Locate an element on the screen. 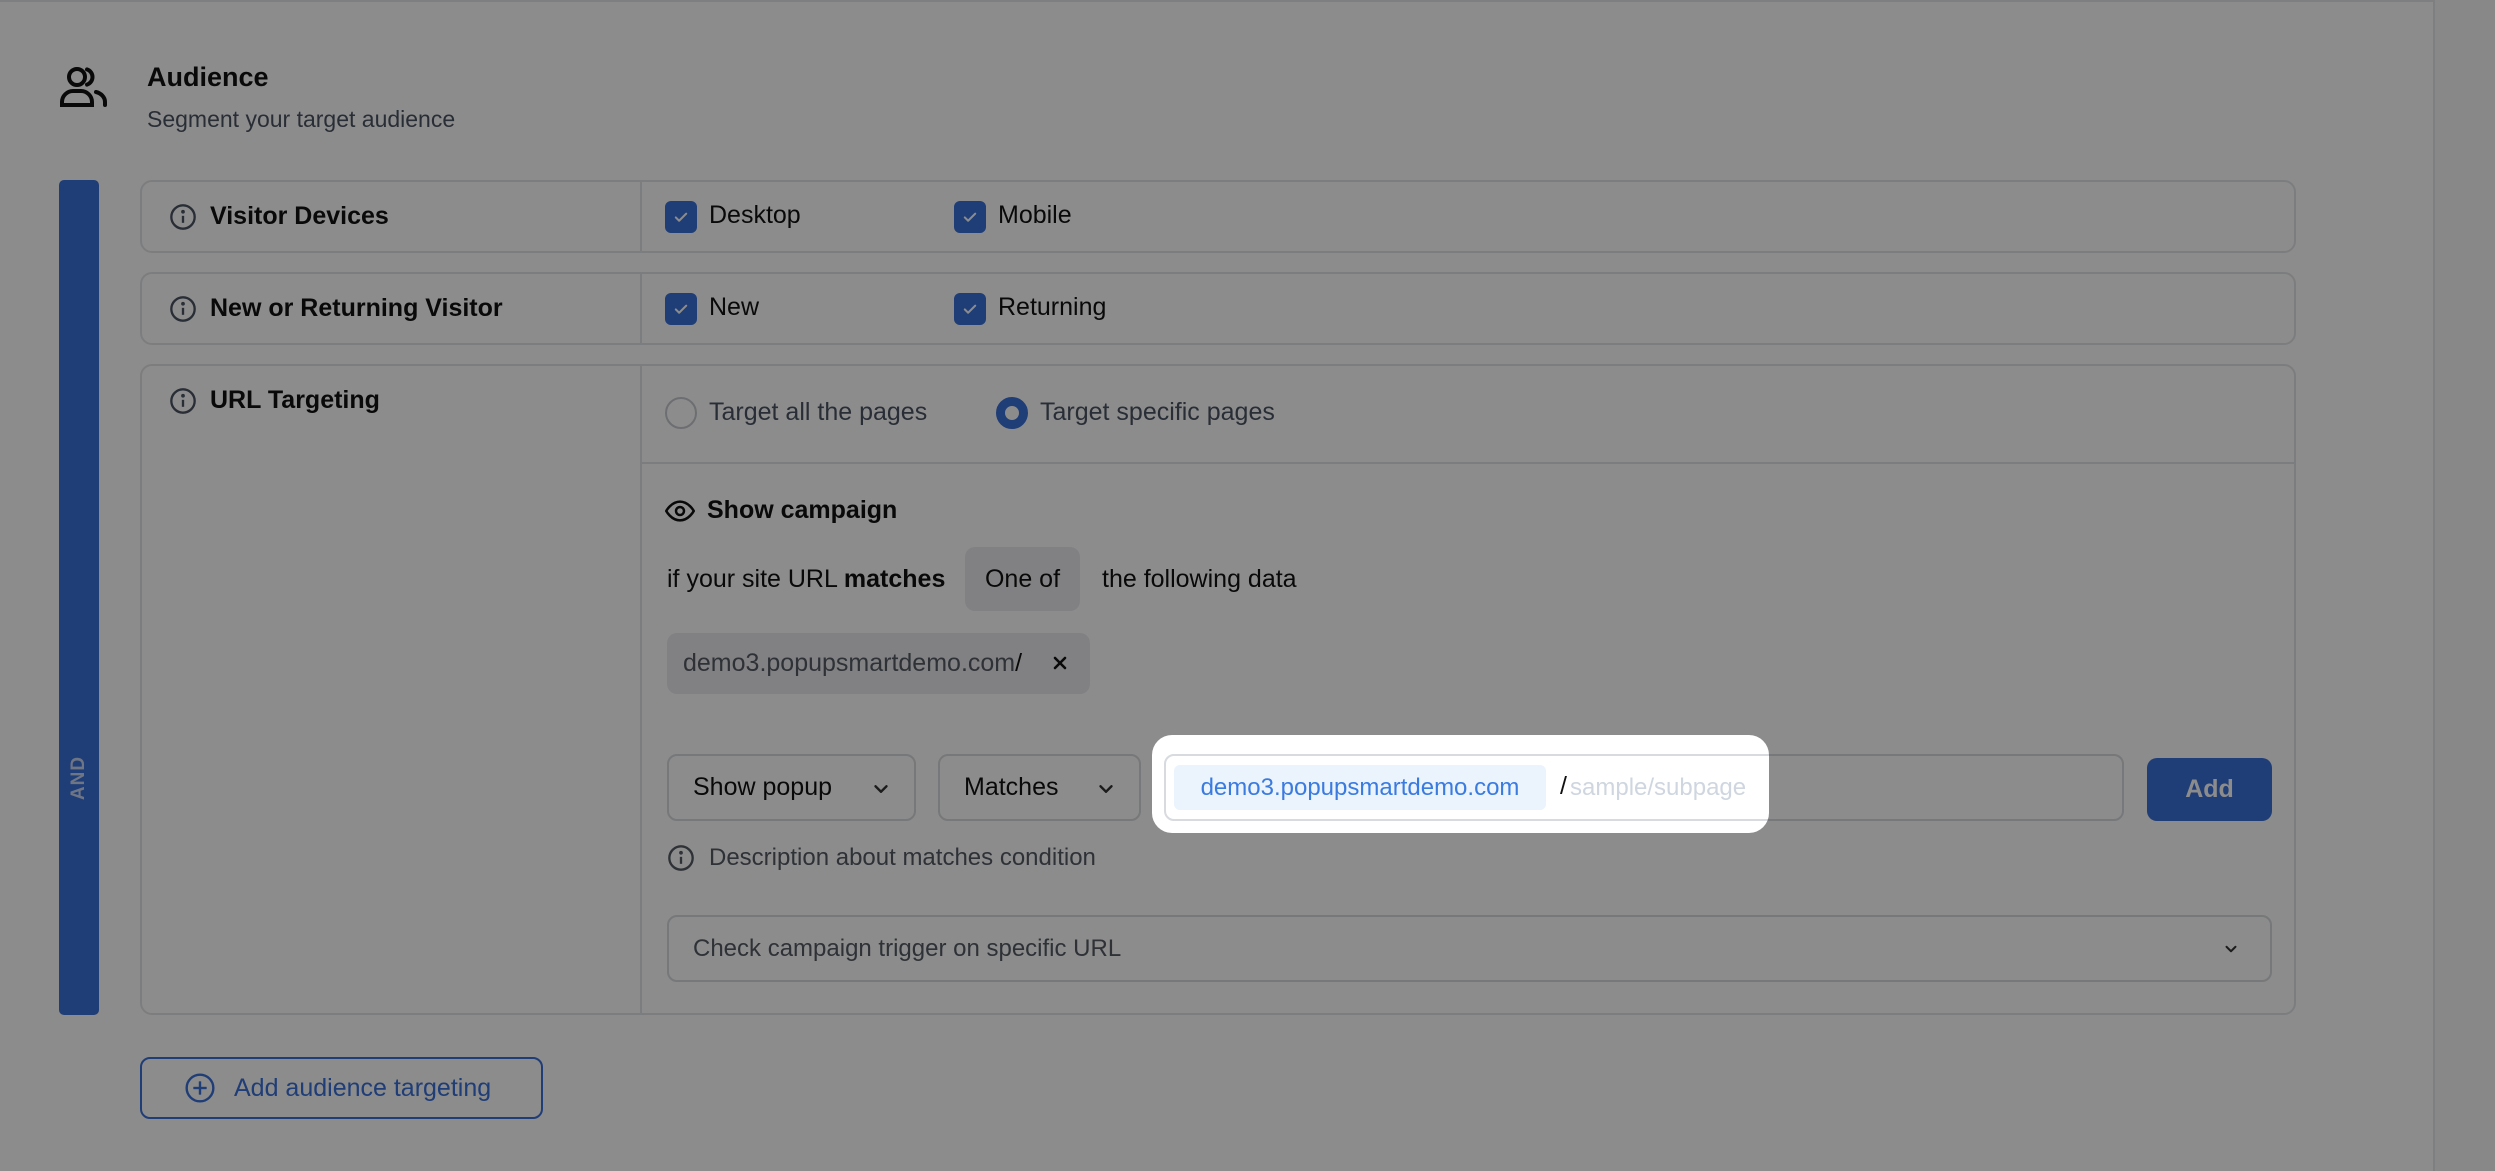 This screenshot has height=1171, width=2495. users-icon is located at coordinates (83, 87).